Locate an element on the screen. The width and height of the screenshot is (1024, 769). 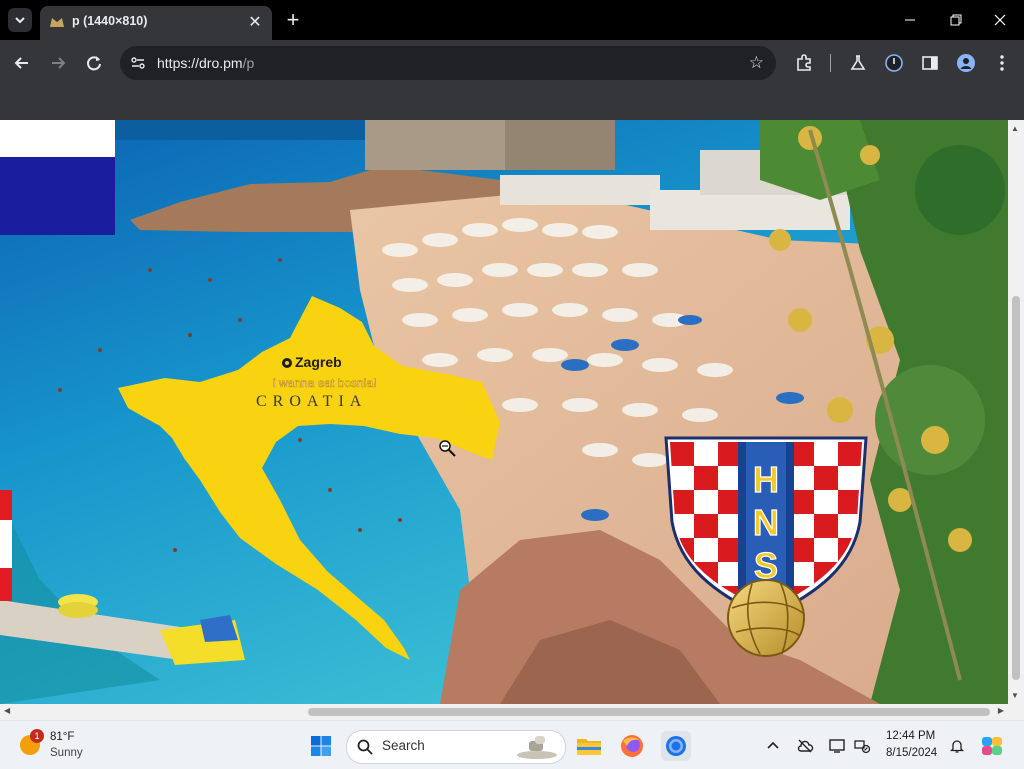
arrow-left-icon is located at coordinates (22, 63).